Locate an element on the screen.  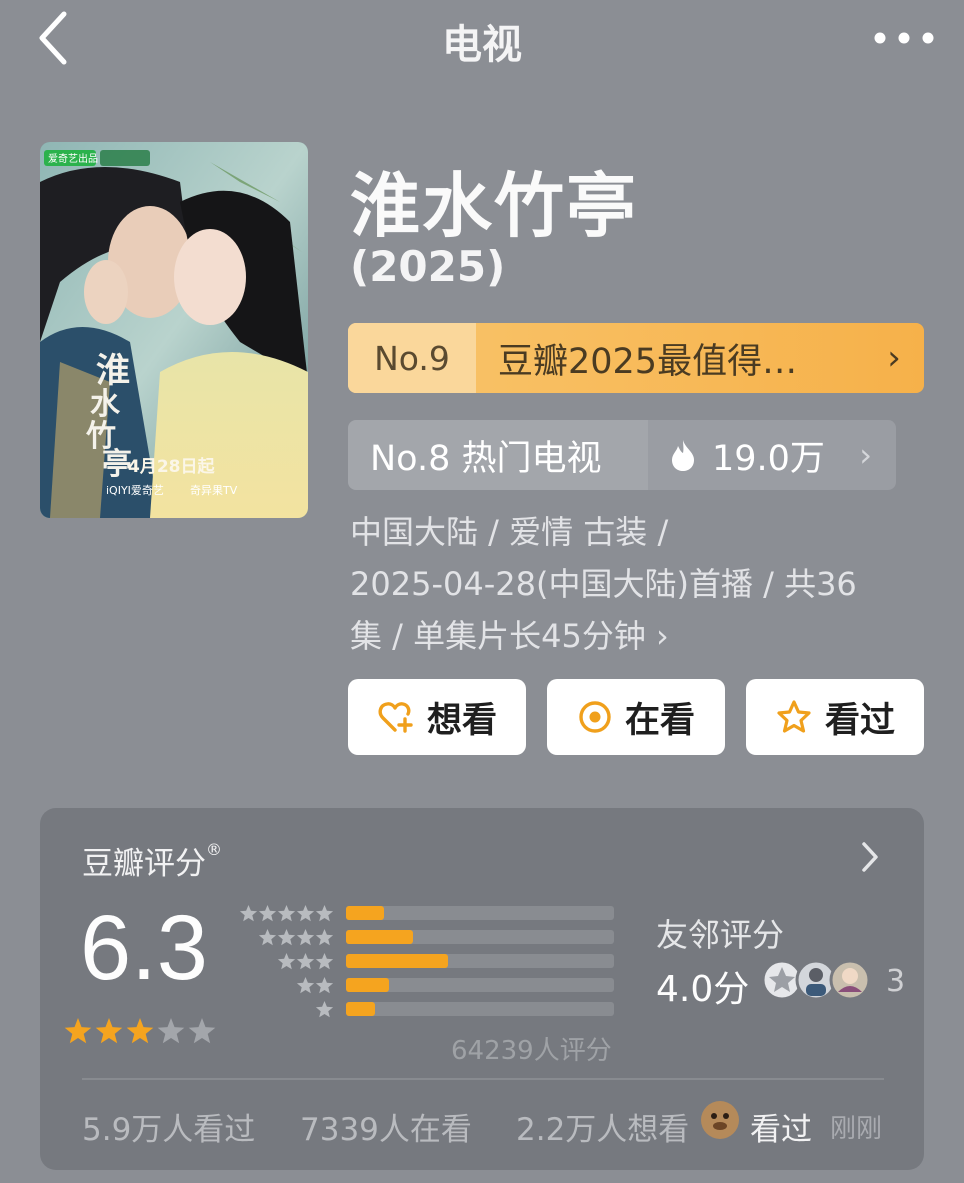
star-outline-icon is located at coordinates (794, 716).